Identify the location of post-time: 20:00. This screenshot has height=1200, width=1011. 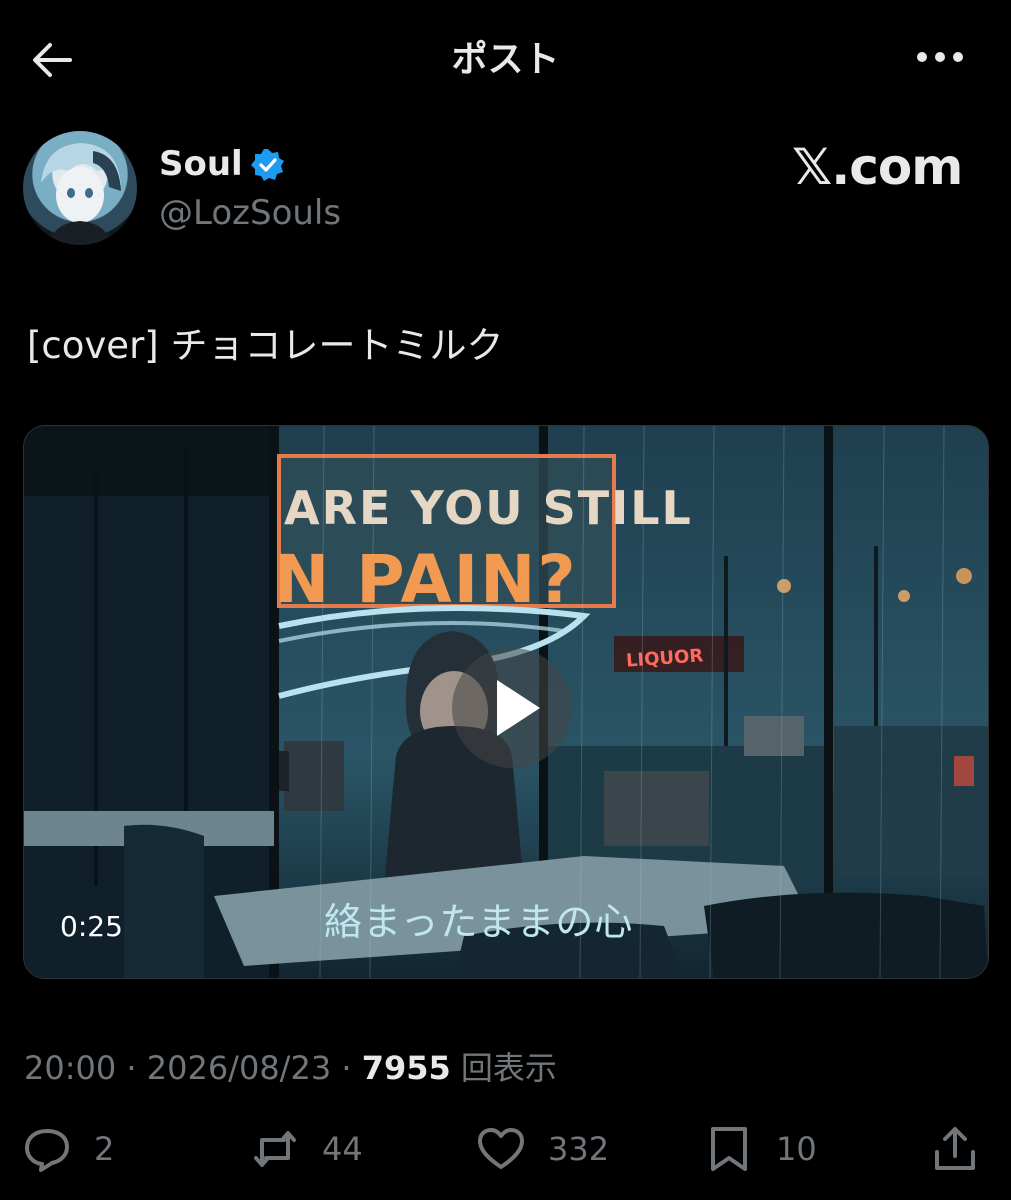
(70, 1068).